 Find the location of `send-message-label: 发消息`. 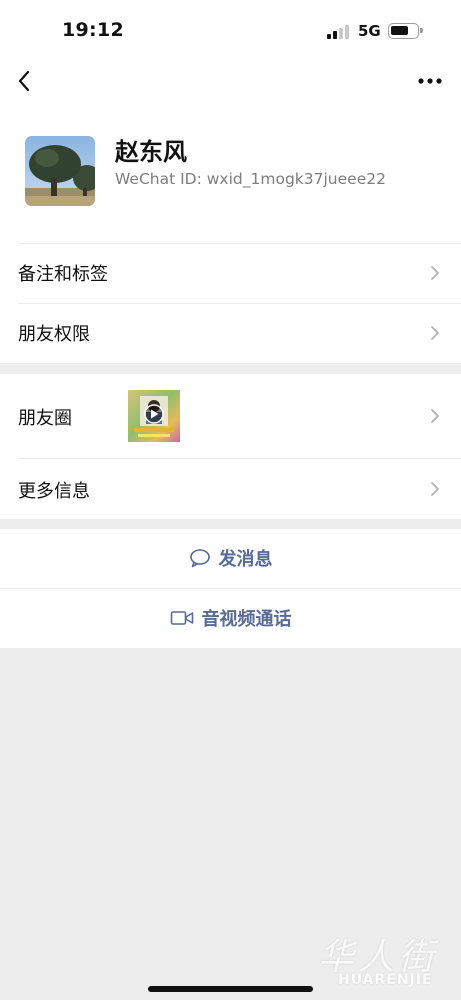

send-message-label: 发消息 is located at coordinates (245, 559).